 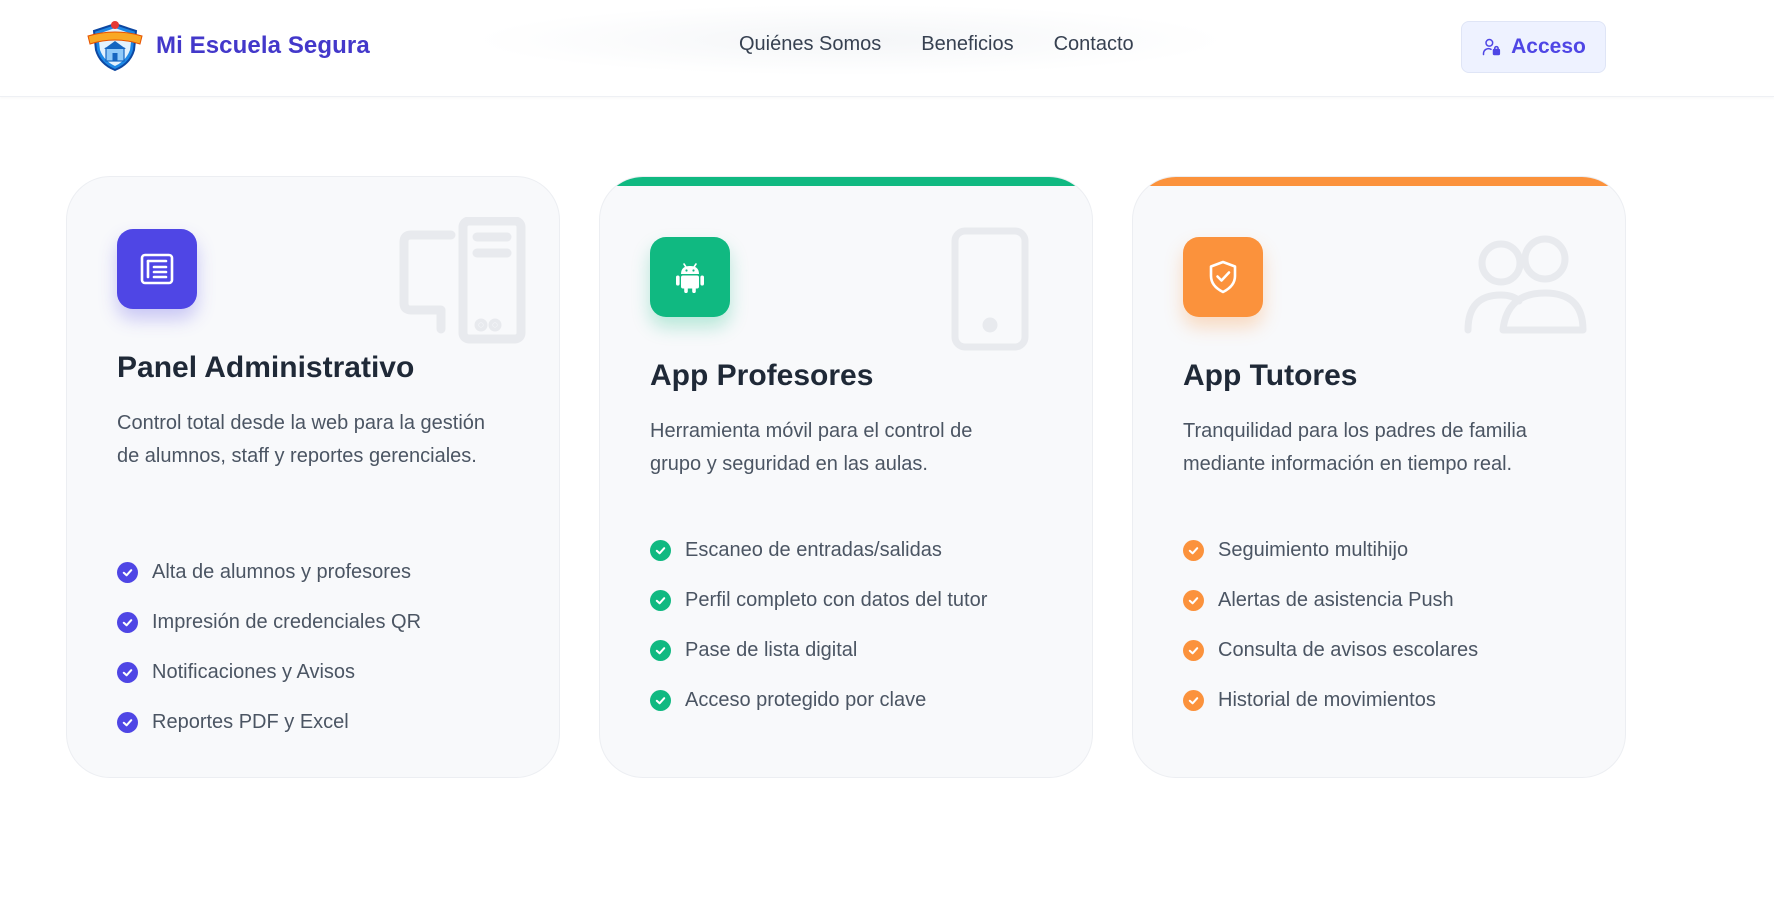 What do you see at coordinates (806, 699) in the screenshot?
I see `feature-text: Acceso protegido por clave` at bounding box center [806, 699].